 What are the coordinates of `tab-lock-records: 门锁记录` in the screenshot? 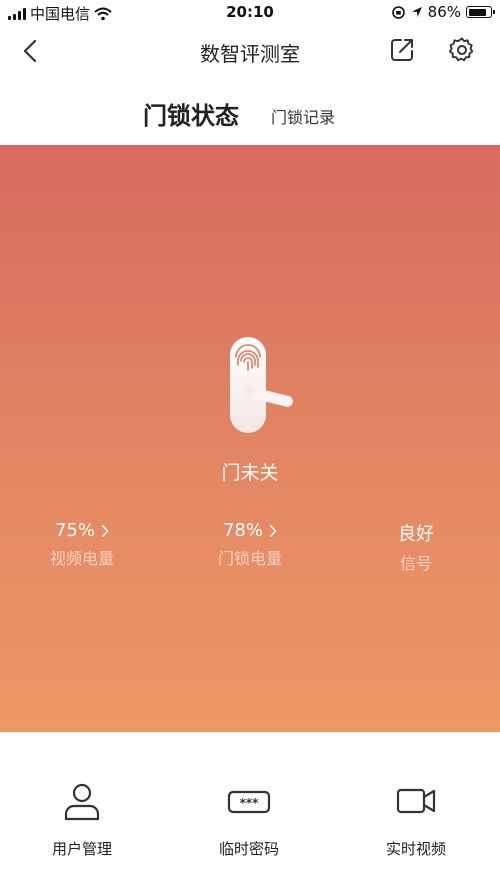 It's located at (303, 116).